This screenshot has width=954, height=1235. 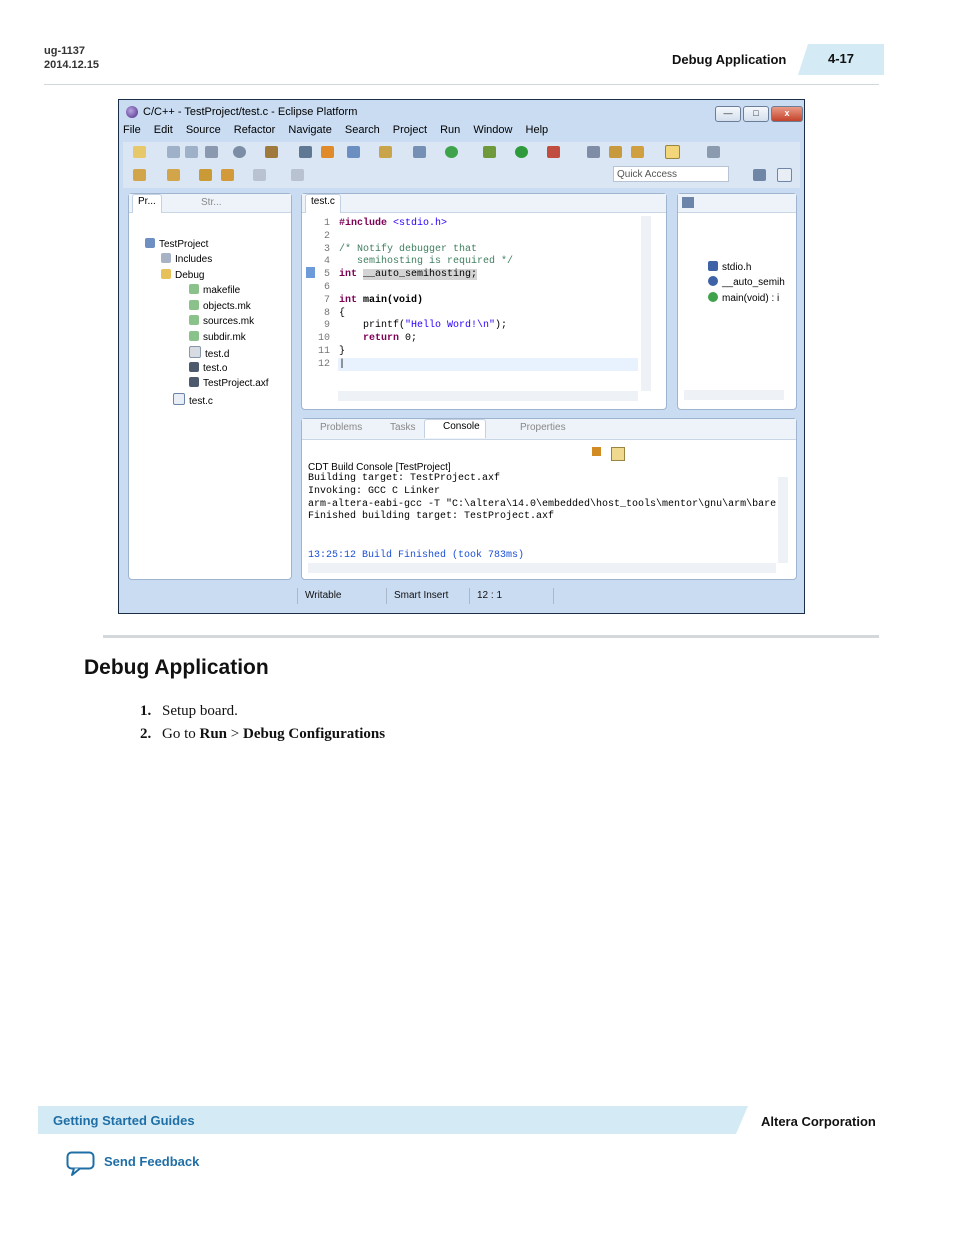 I want to click on send-feedback-link: Send Feedback, so click(x=151, y=1161).